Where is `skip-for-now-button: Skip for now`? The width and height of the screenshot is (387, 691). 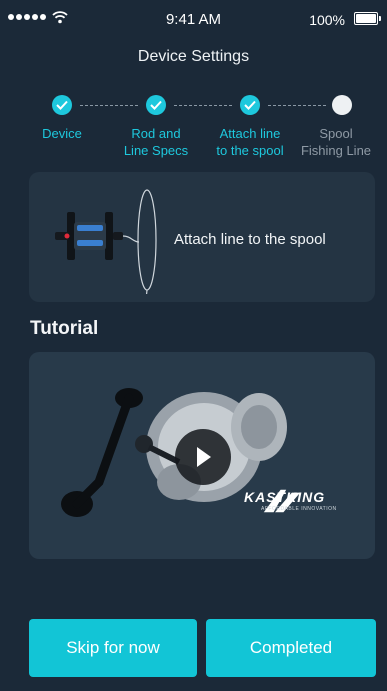
skip-for-now-button: Skip for now is located at coordinates (113, 648).